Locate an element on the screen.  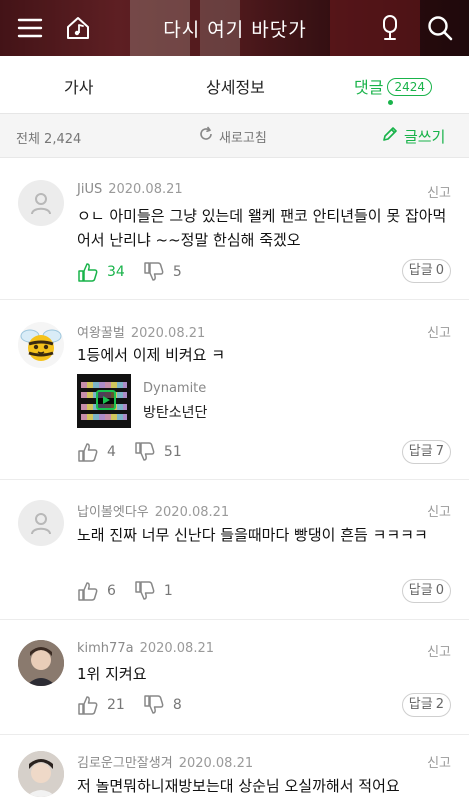
comment-meta: 여왕꿀벌 2020.08.21 is located at coordinates (141, 331).